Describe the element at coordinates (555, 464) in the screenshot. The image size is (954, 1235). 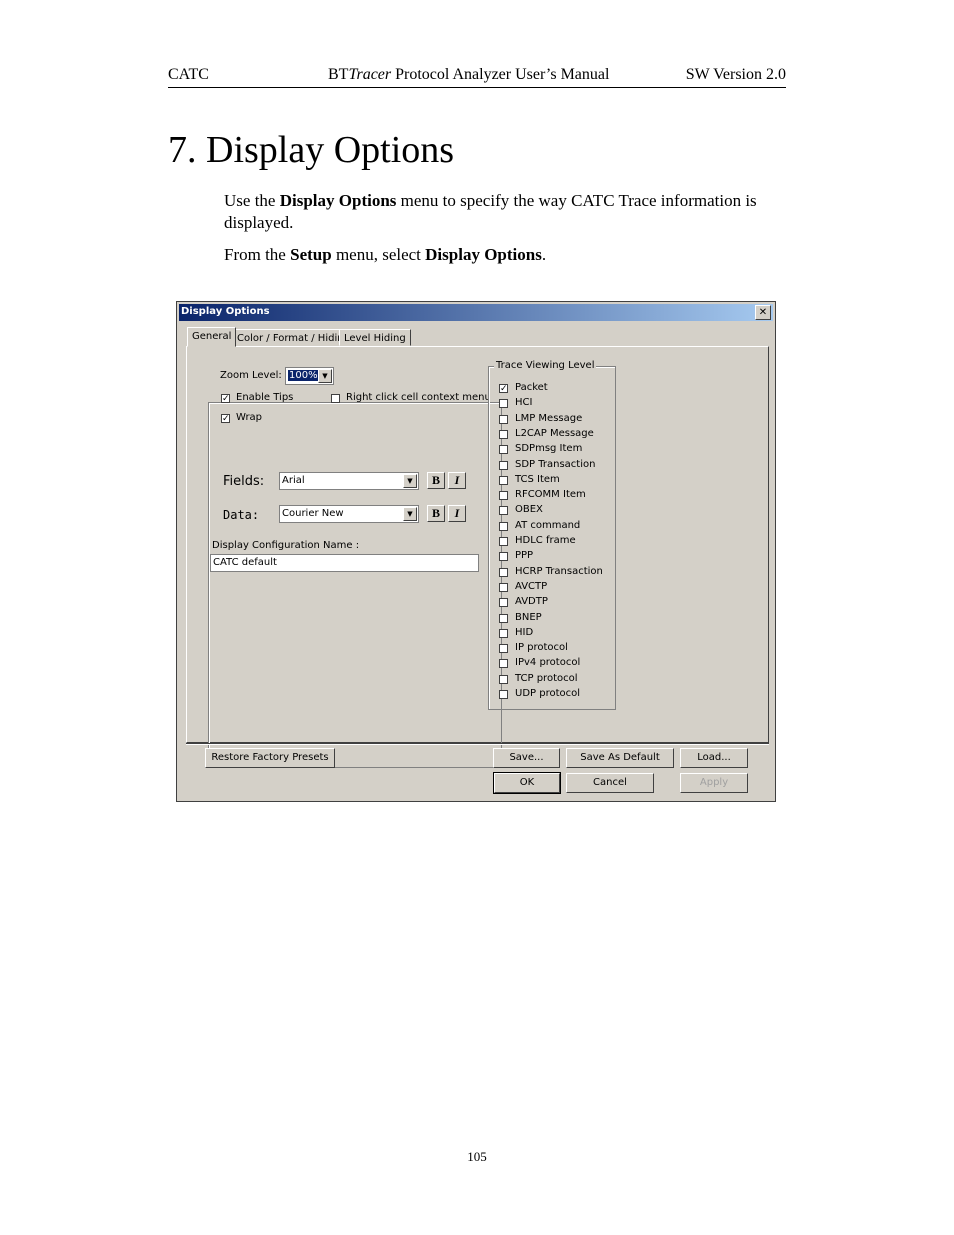
I see `trace-level-label: SDP Transaction` at that location.